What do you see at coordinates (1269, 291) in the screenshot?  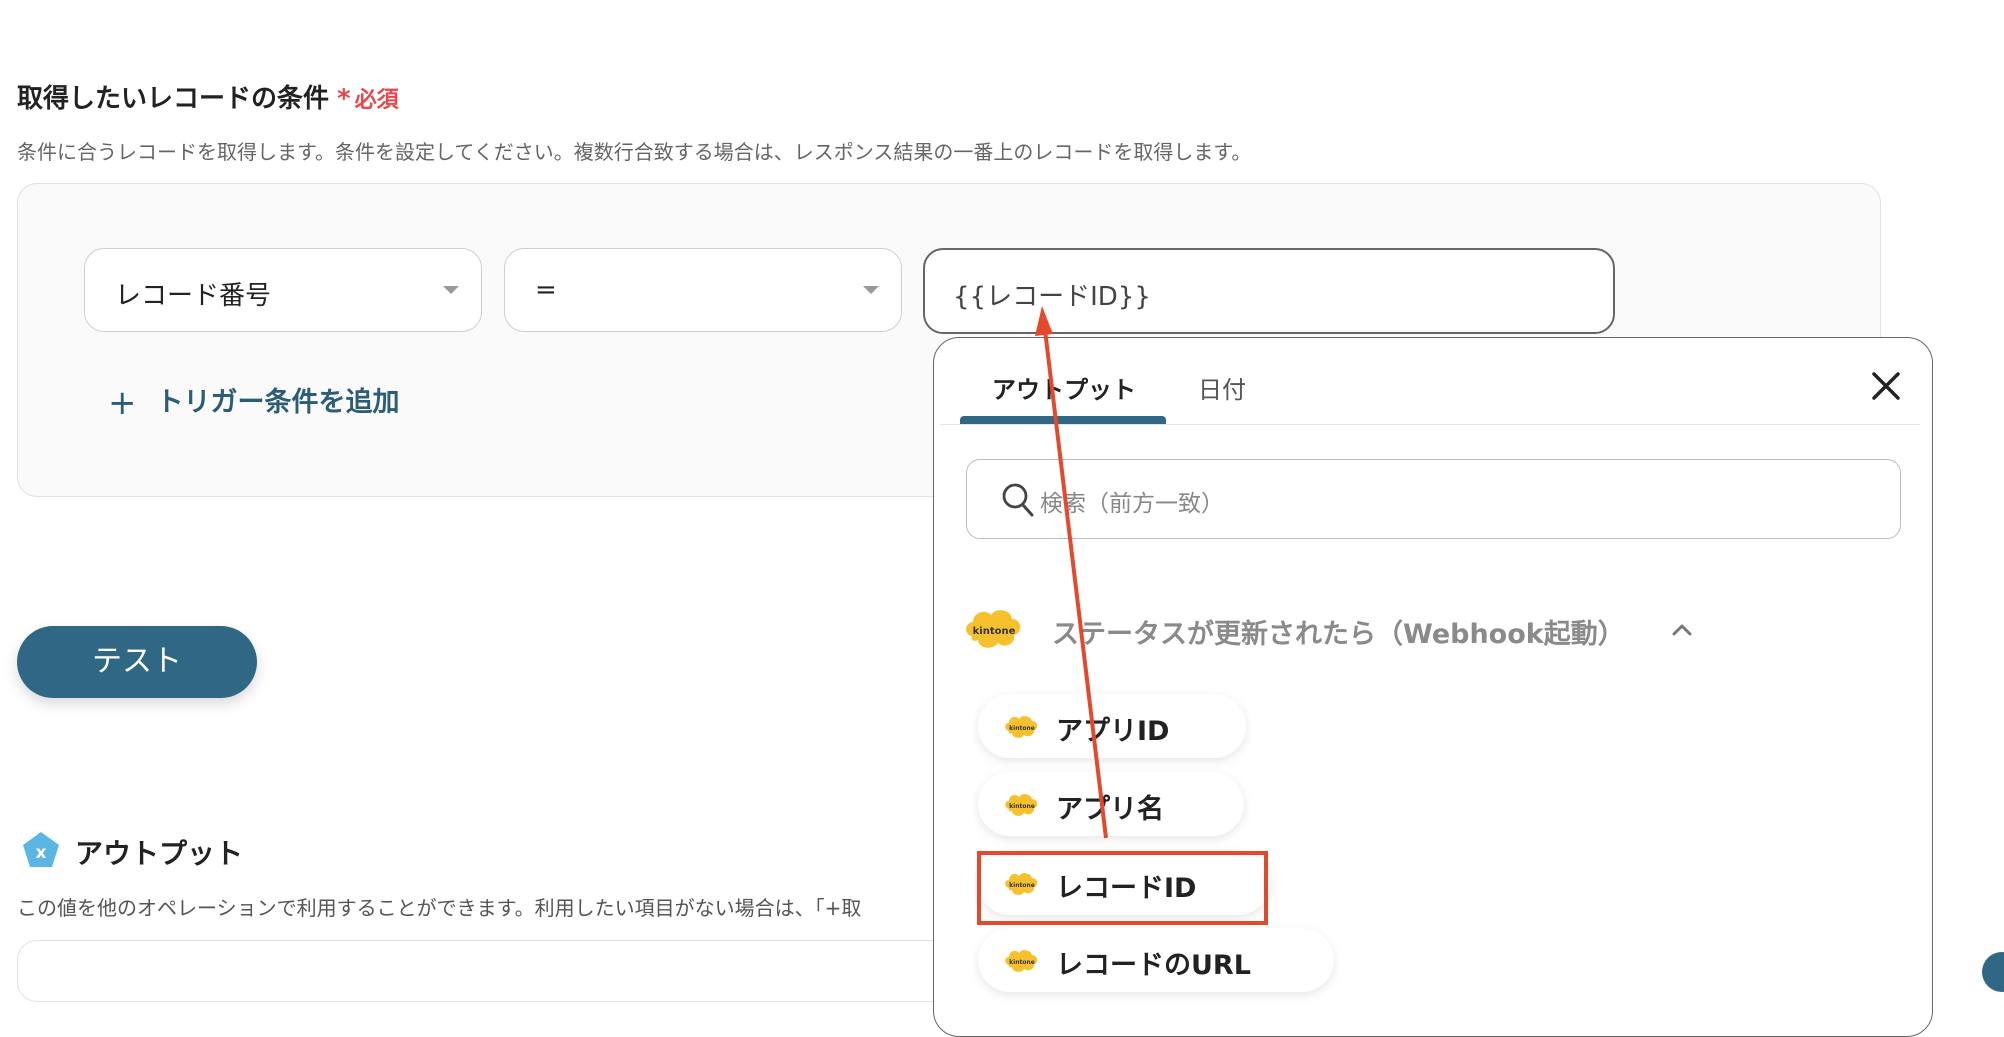 I see `condition-value-input: {{レコードID}}` at bounding box center [1269, 291].